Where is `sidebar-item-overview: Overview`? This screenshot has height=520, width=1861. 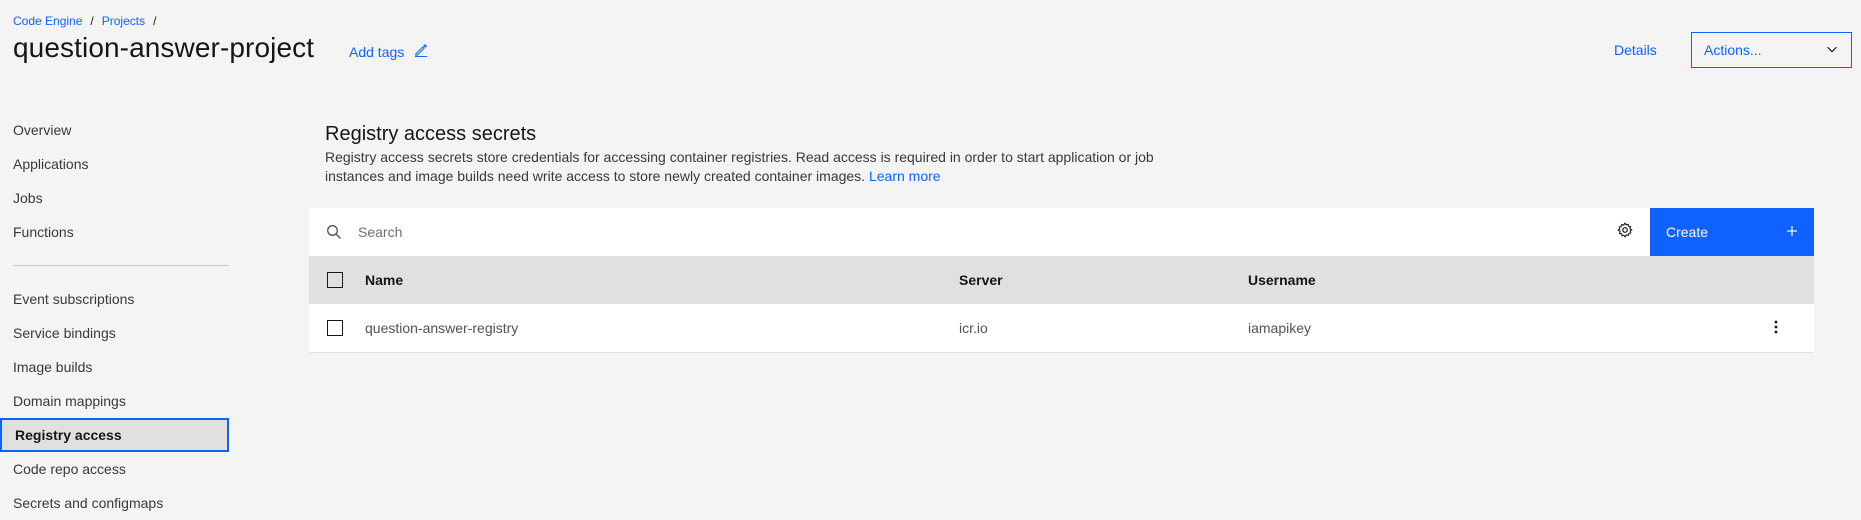
sidebar-item-overview: Overview is located at coordinates (115, 130).